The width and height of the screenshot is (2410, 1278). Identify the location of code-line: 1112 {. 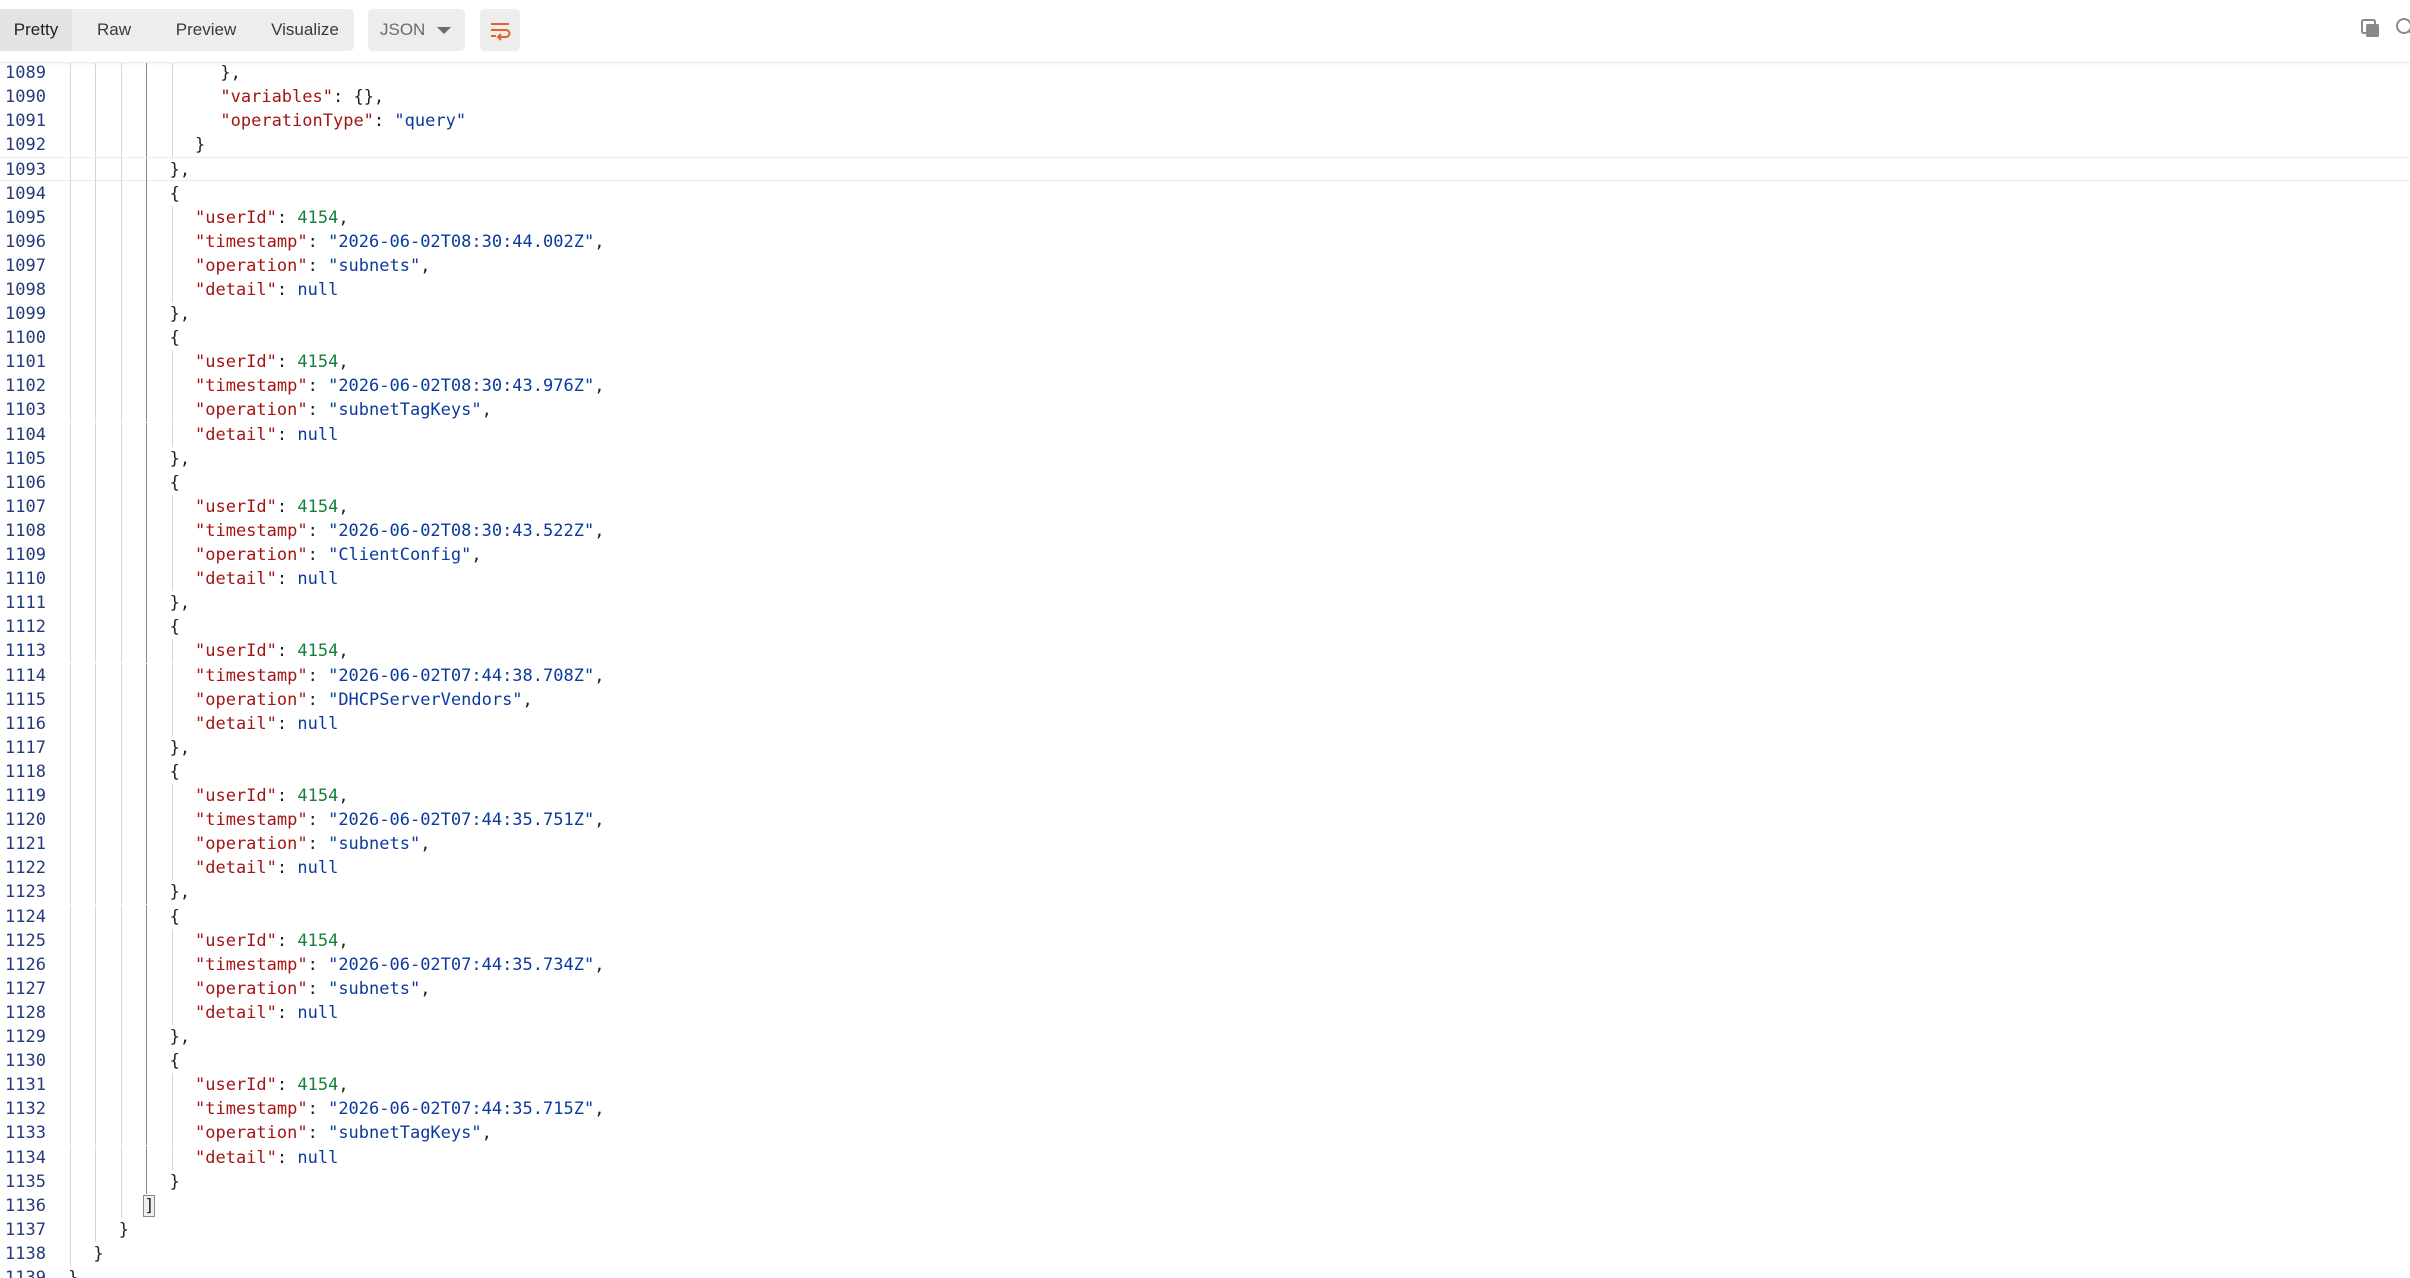
(1205, 627).